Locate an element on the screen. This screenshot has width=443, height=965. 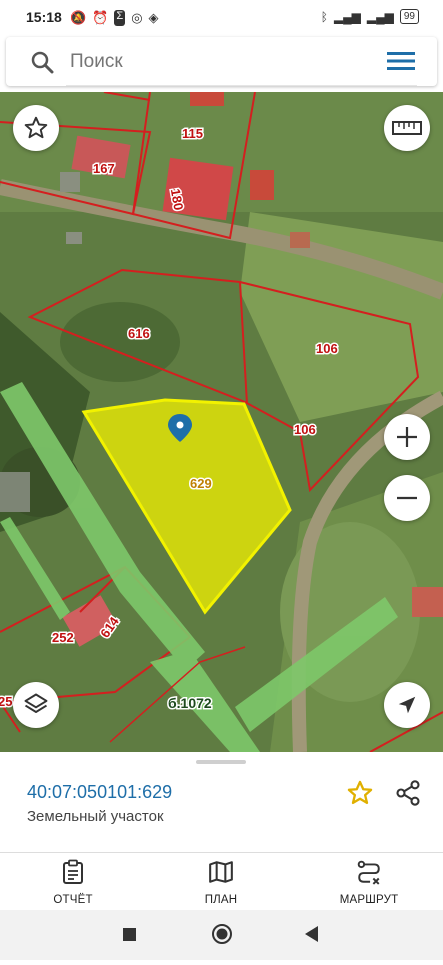
back-icon is located at coordinates (311, 934).